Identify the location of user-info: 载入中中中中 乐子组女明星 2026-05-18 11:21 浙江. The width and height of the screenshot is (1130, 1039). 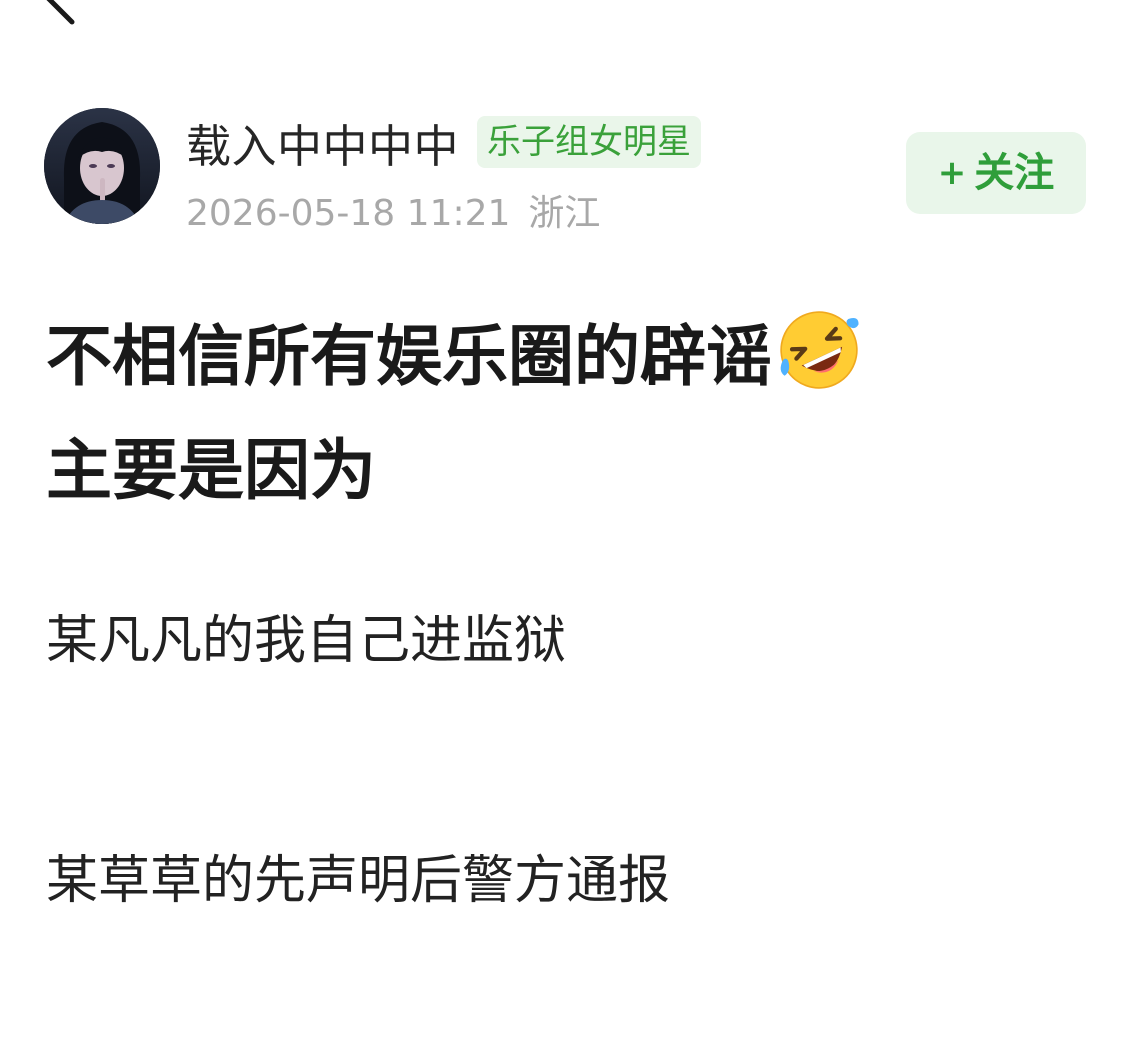
(536, 173).